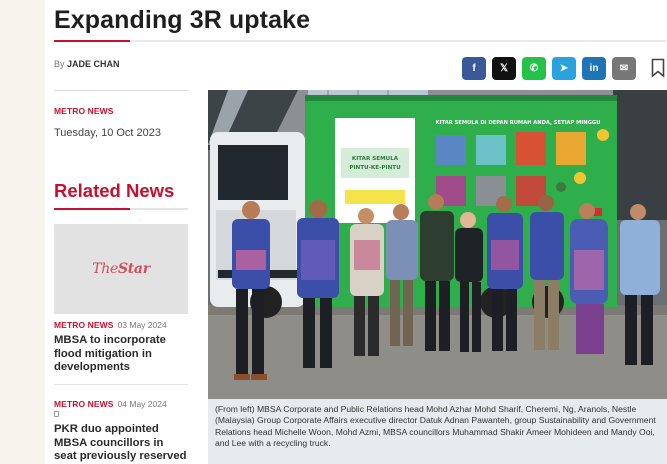 The image size is (667, 464). Describe the element at coordinates (182, 20) in the screenshot. I see `article-title: Expanding 3R uptake` at that location.